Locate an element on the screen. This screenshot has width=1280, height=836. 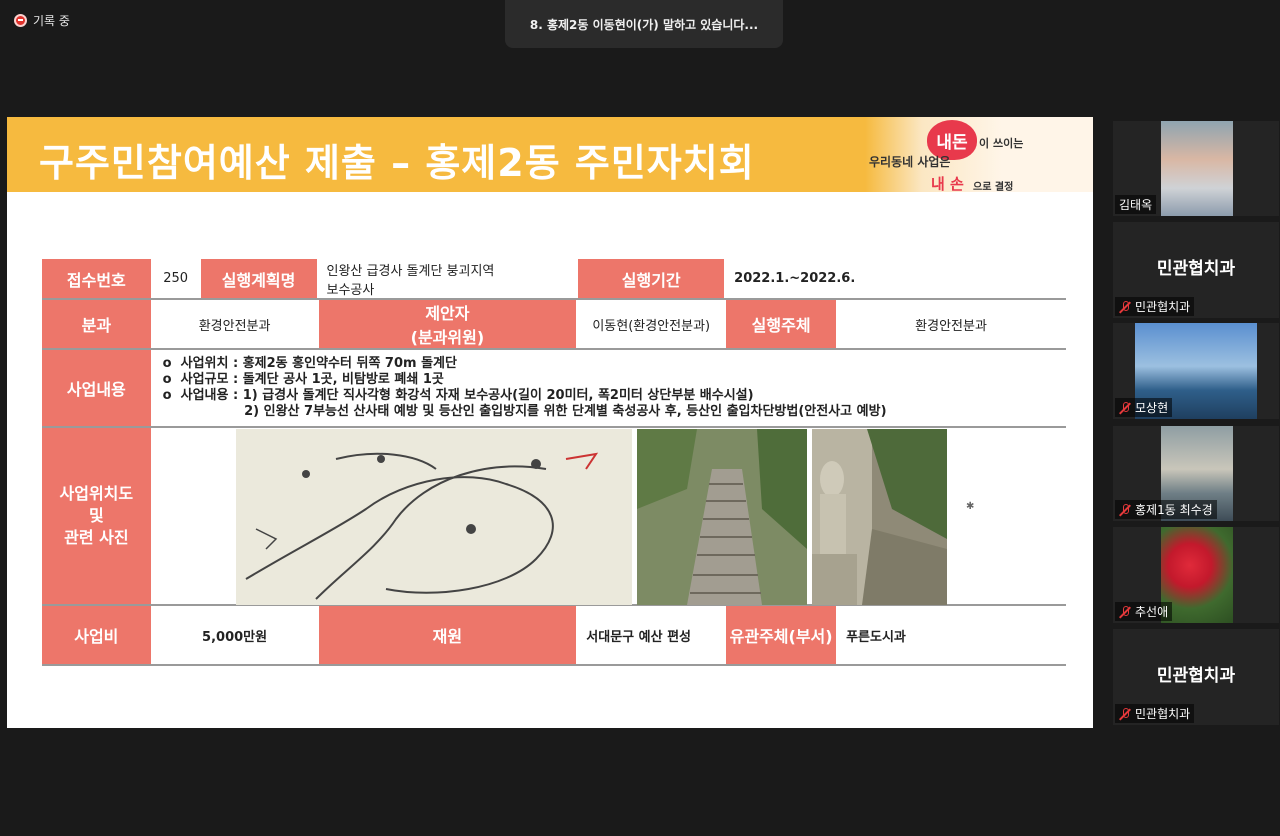
mouse-cursor-icon: ✱ is located at coordinates (970, 506).